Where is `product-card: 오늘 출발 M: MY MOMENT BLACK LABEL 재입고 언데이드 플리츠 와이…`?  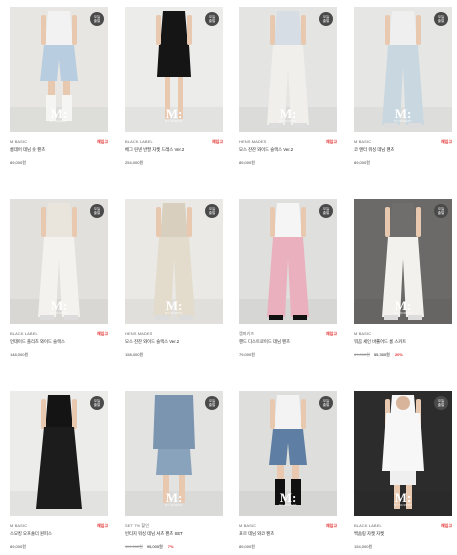
product-card: 오늘 출발 M: MY MOMENT BLACK LABEL 재입고 언데이드 플리츠 와이… is located at coordinates (59, 278).